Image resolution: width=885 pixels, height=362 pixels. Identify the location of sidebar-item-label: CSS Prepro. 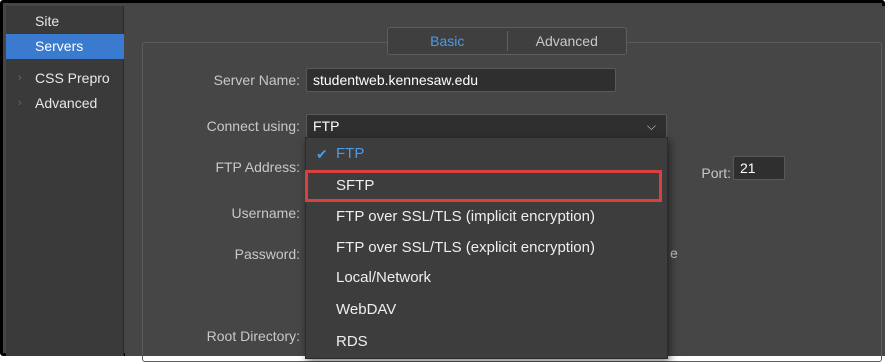
(72, 78).